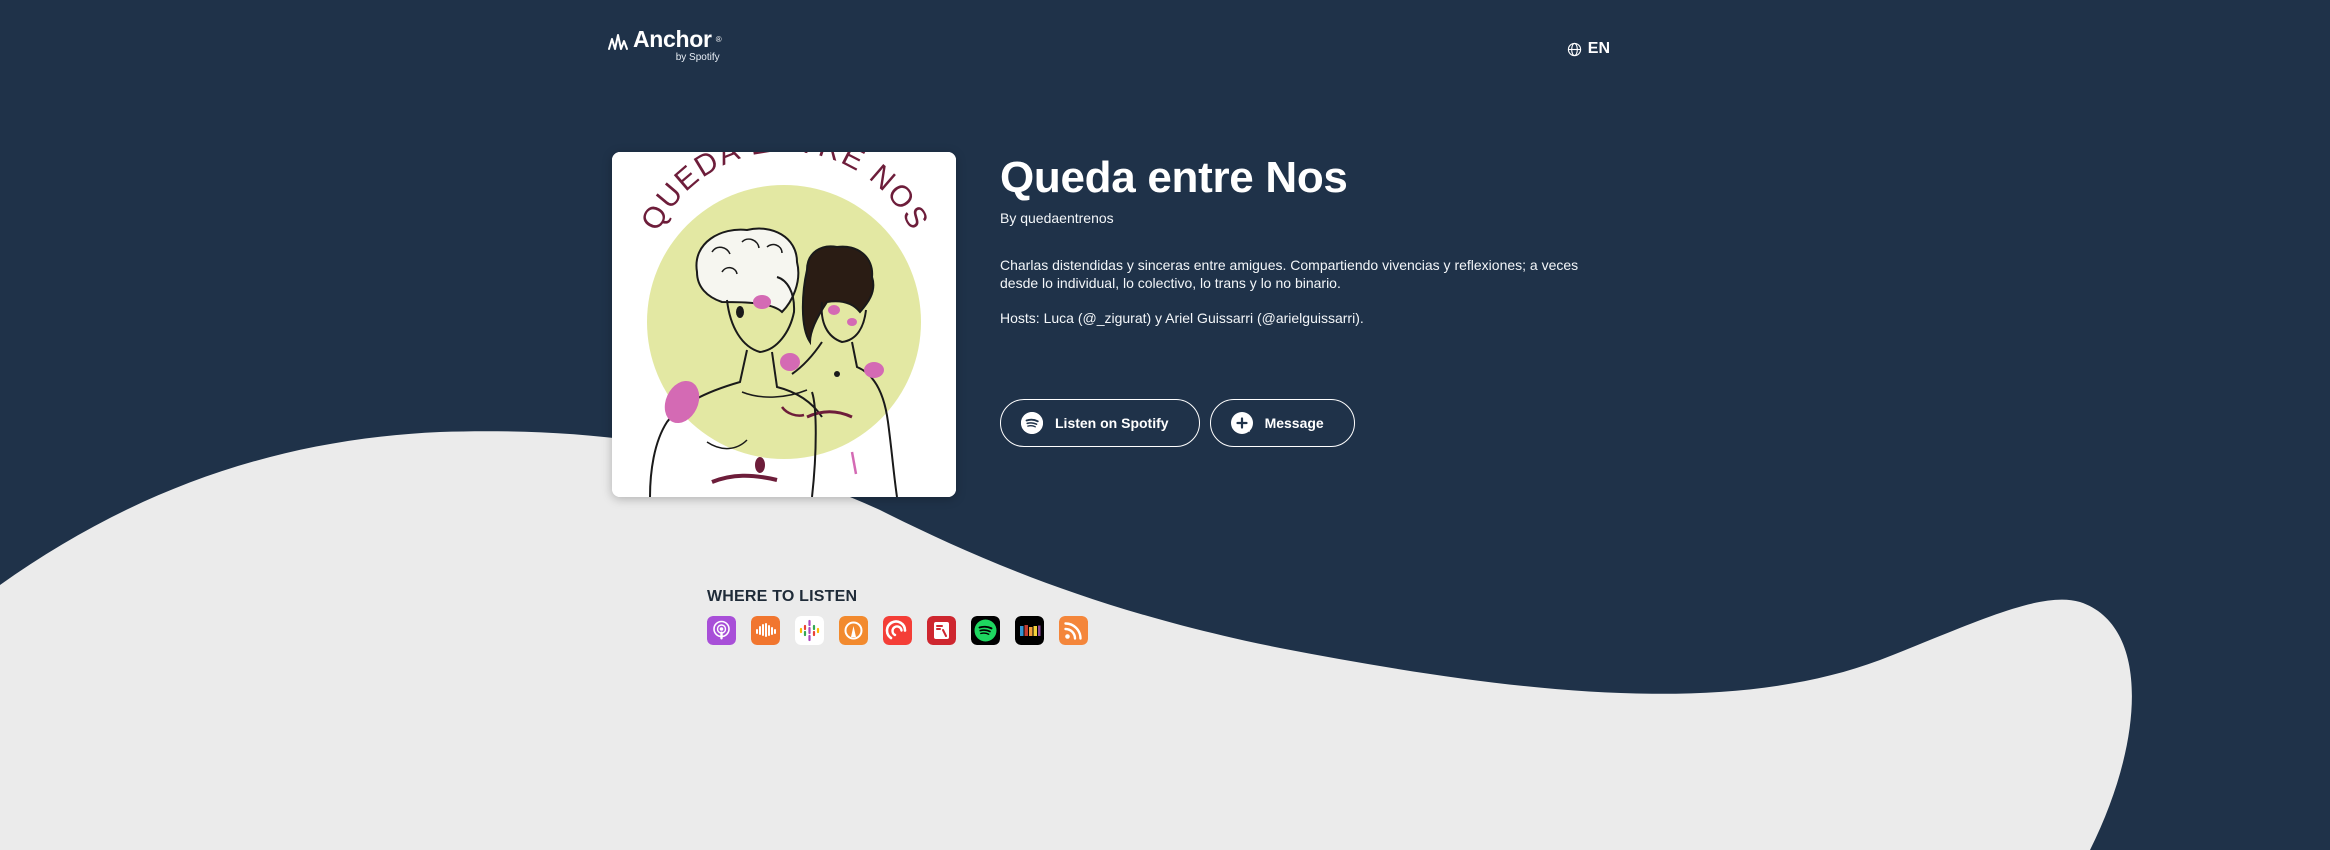 This screenshot has height=850, width=2330. Describe the element at coordinates (1108, 49) in the screenshot. I see `site-header: Anchor ® by Spotify EN` at that location.